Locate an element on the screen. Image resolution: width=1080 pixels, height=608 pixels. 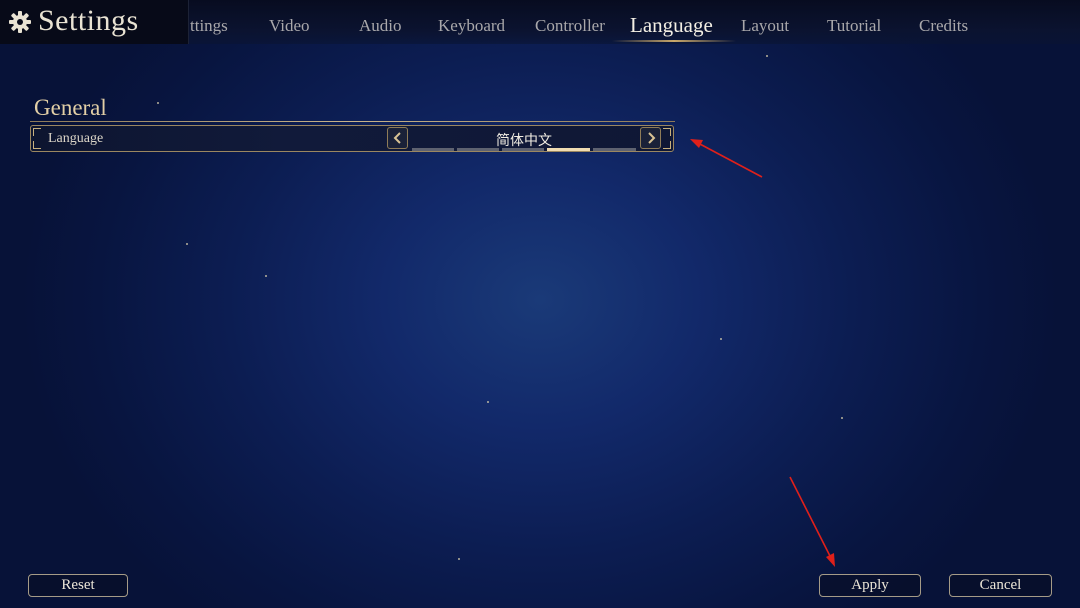
annotation-arrow-apply is located at coordinates (810, 517).